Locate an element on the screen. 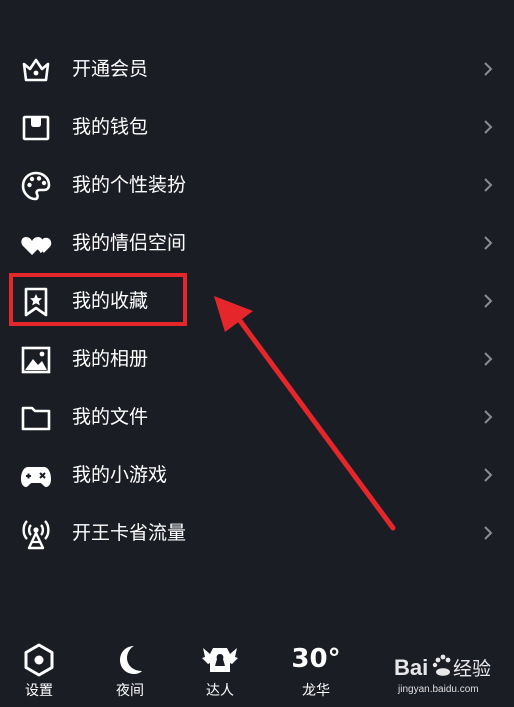 This screenshot has height=707, width=514. weather-widget: 30° 龙华 is located at coordinates (316, 672).